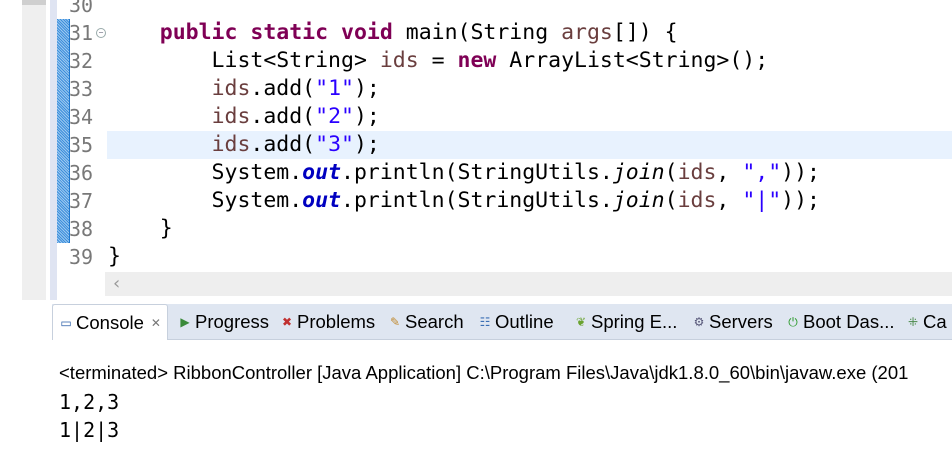 This screenshot has height=450, width=952. I want to click on servers-icon: ⚙, so click(699, 321).